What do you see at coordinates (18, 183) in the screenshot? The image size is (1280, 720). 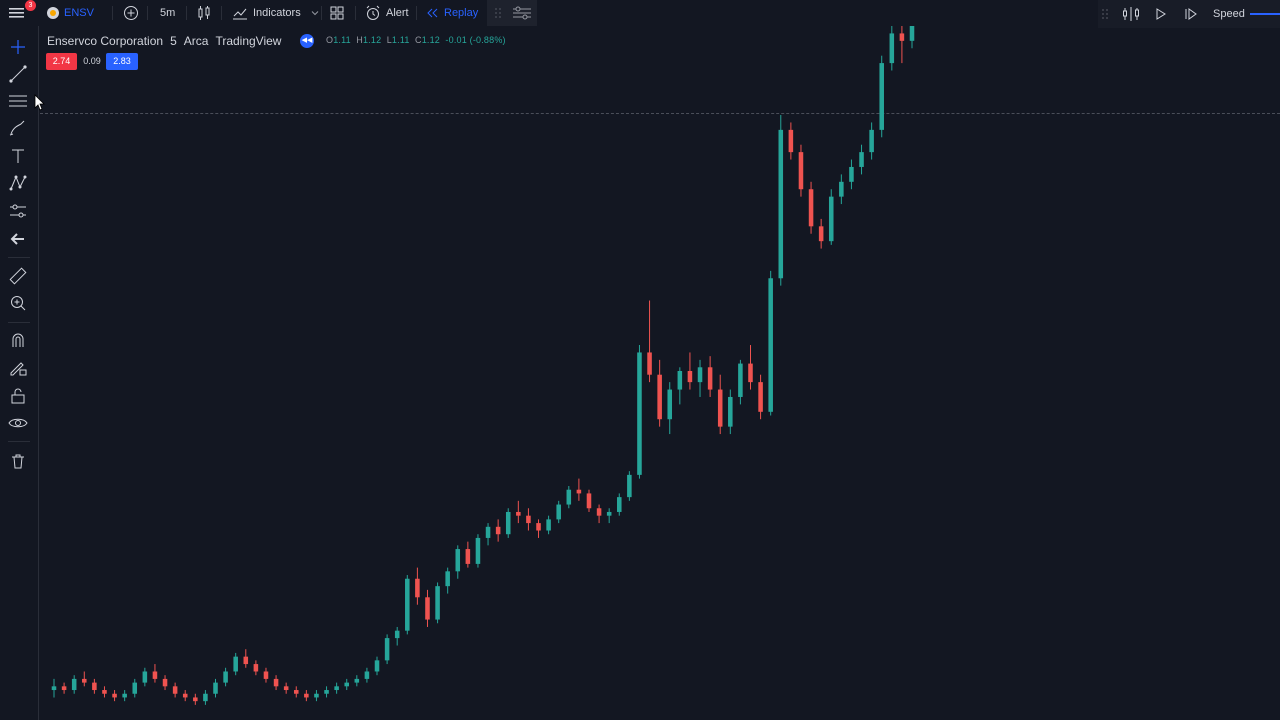 I see `pattern-icon` at bounding box center [18, 183].